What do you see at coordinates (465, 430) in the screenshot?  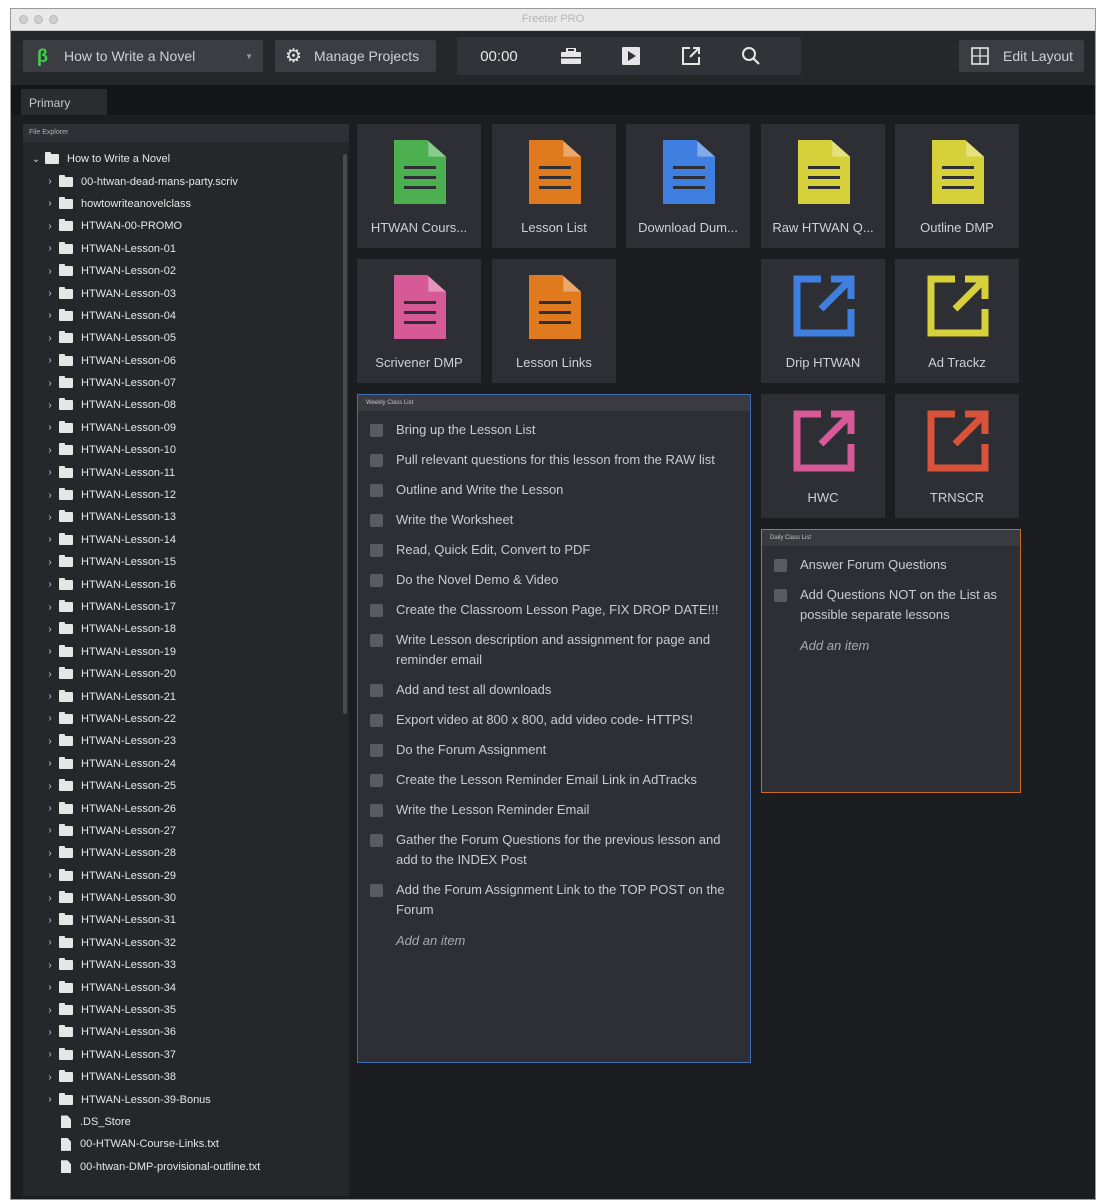 I see `checklist-item-text: Bring up the Lesson List` at bounding box center [465, 430].